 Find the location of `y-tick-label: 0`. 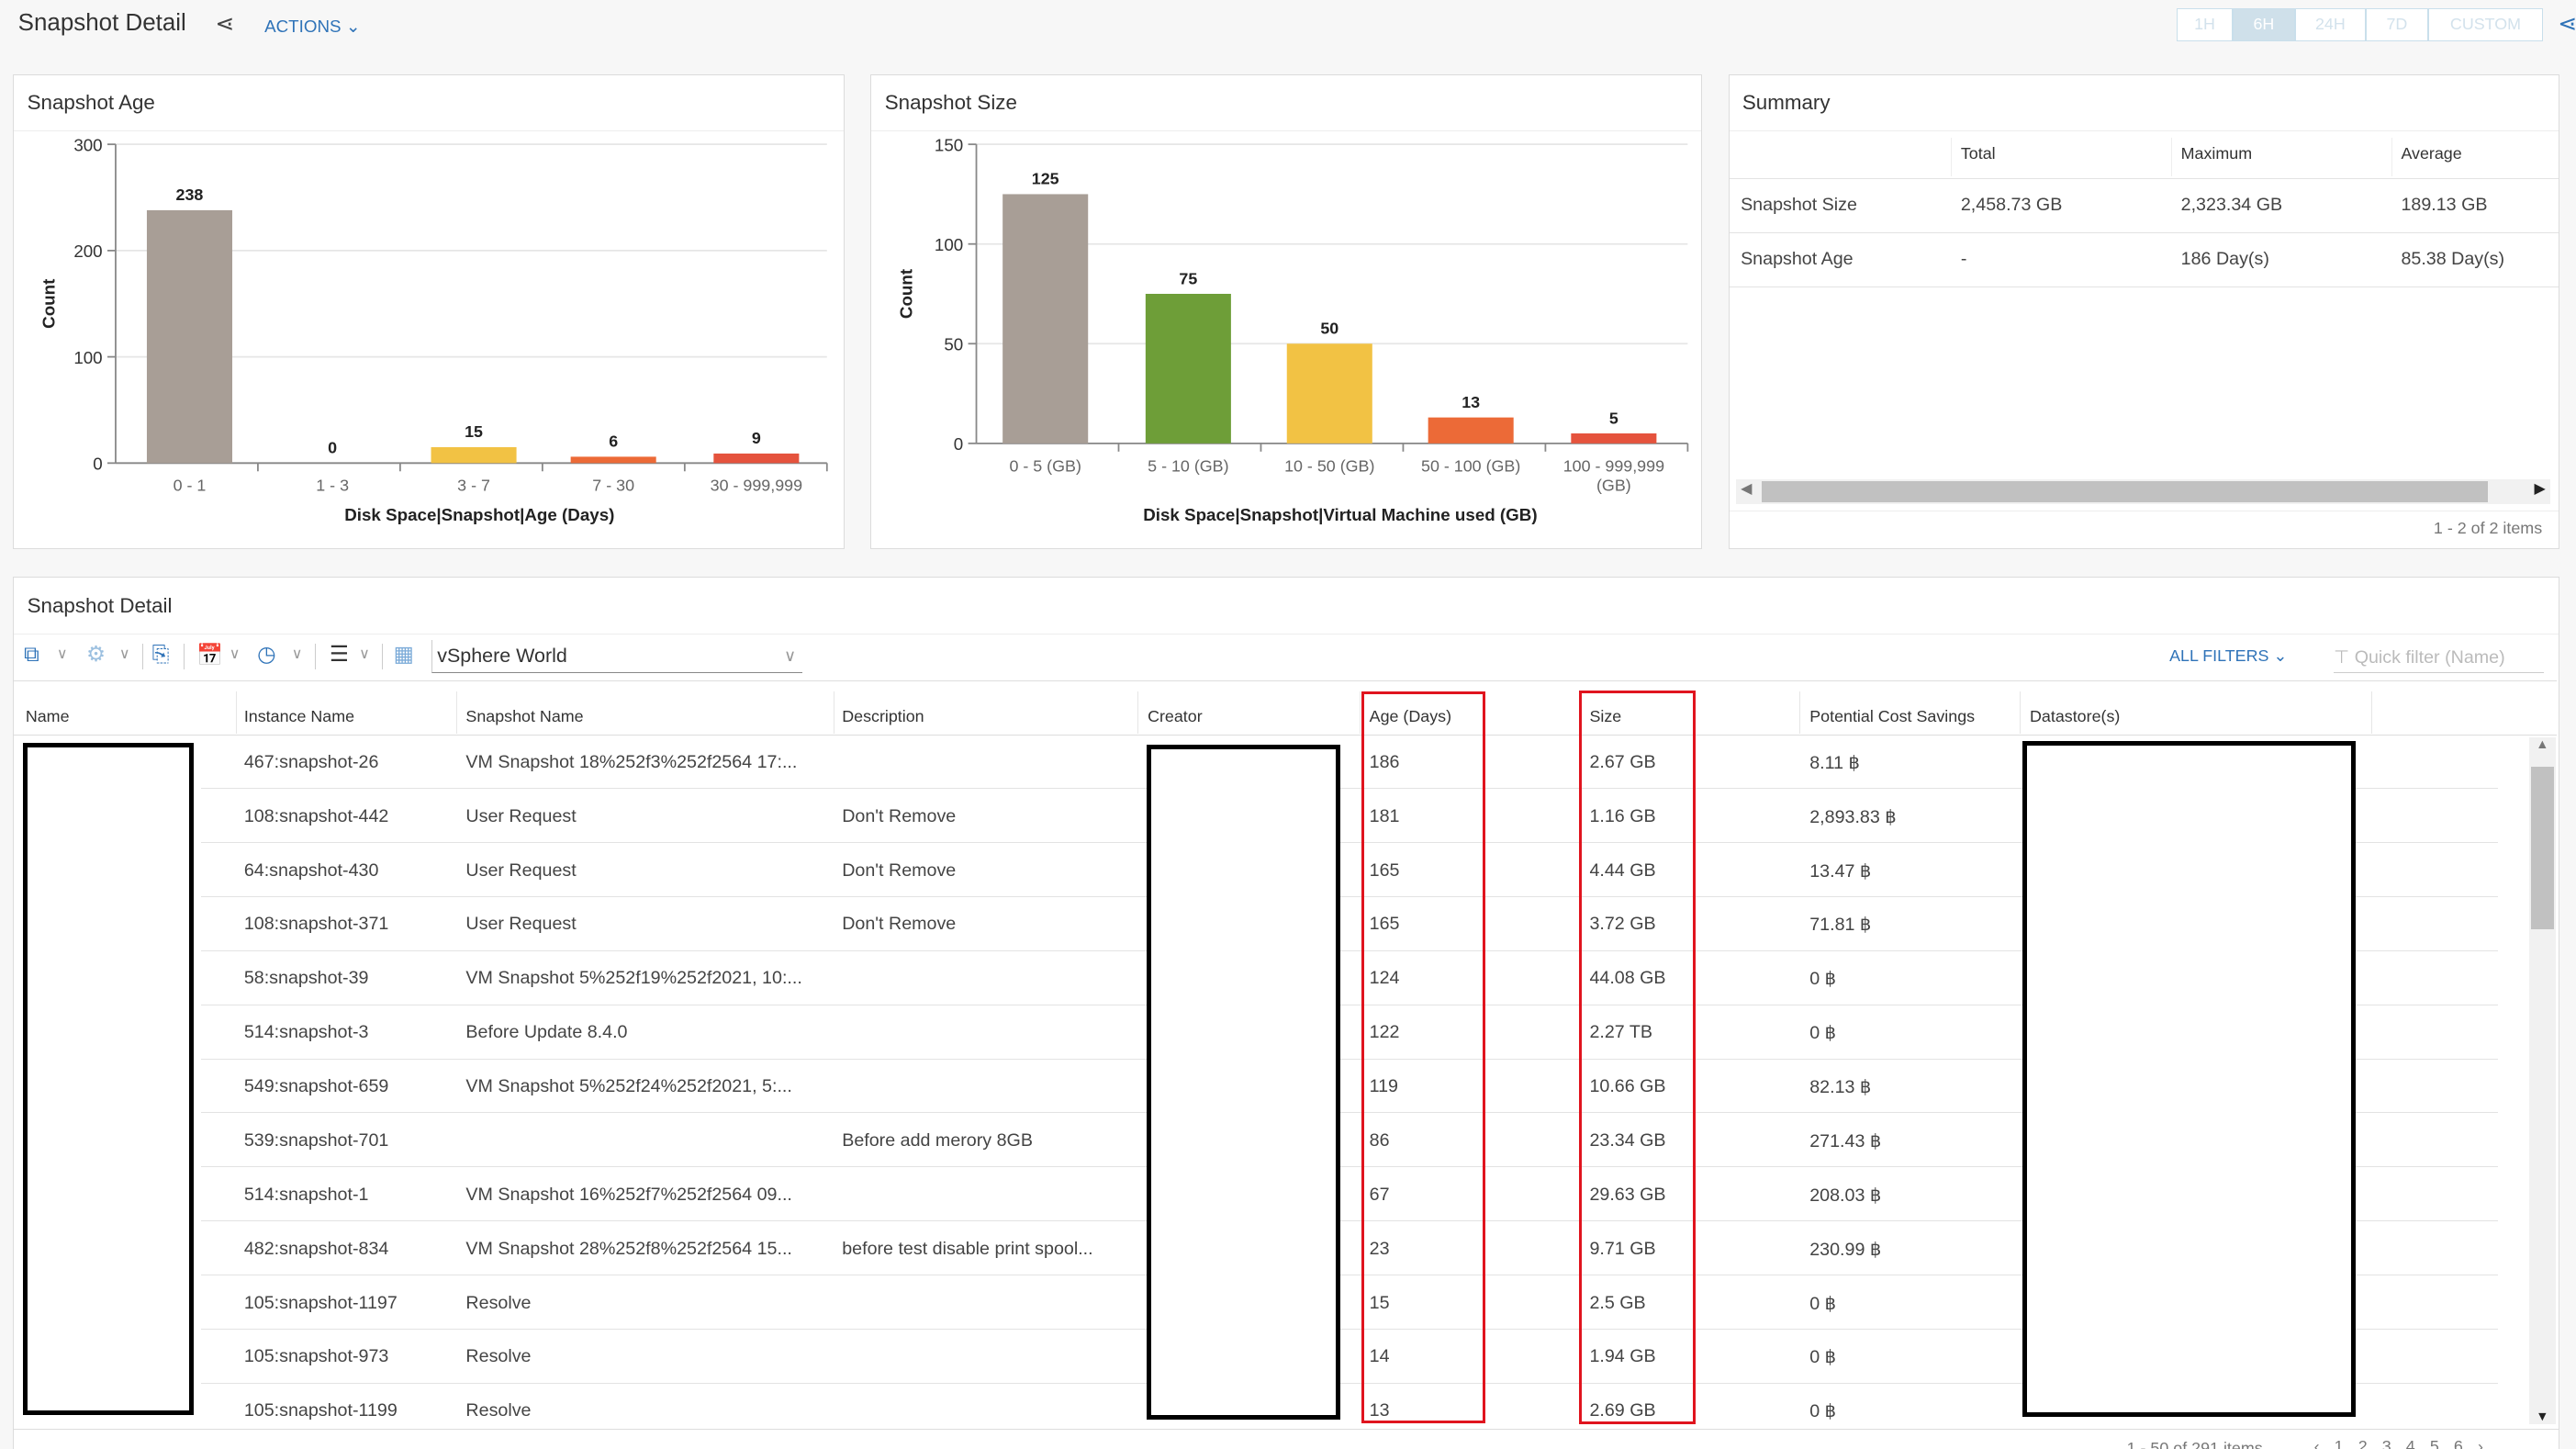

y-tick-label: 0 is located at coordinates (958, 444).